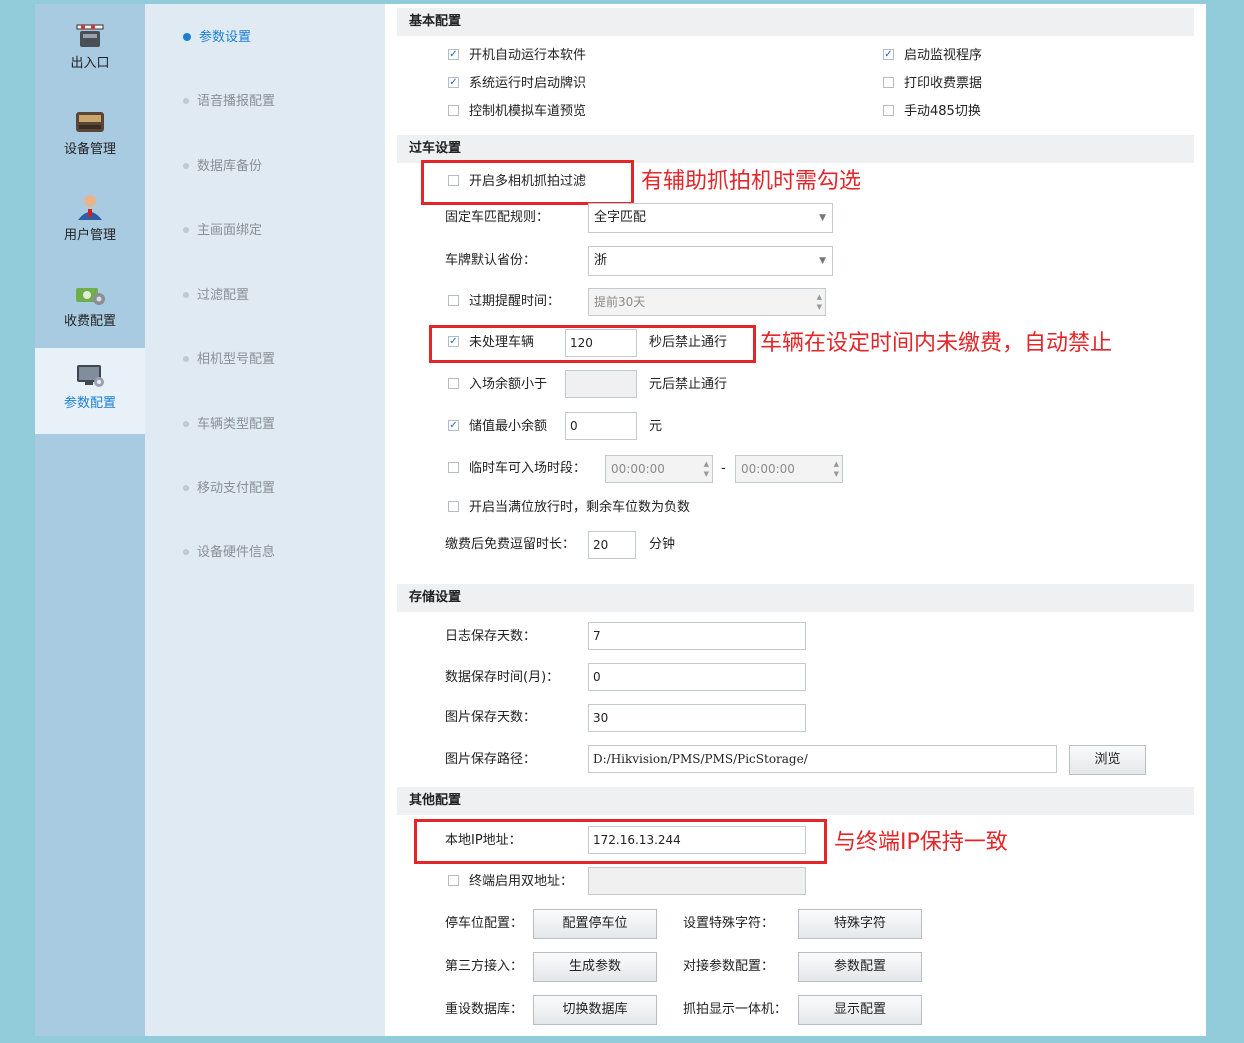 This screenshot has width=1244, height=1043. What do you see at coordinates (707, 302) in the screenshot?
I see `expire-spinner: 提前30天 ▲ ▼` at bounding box center [707, 302].